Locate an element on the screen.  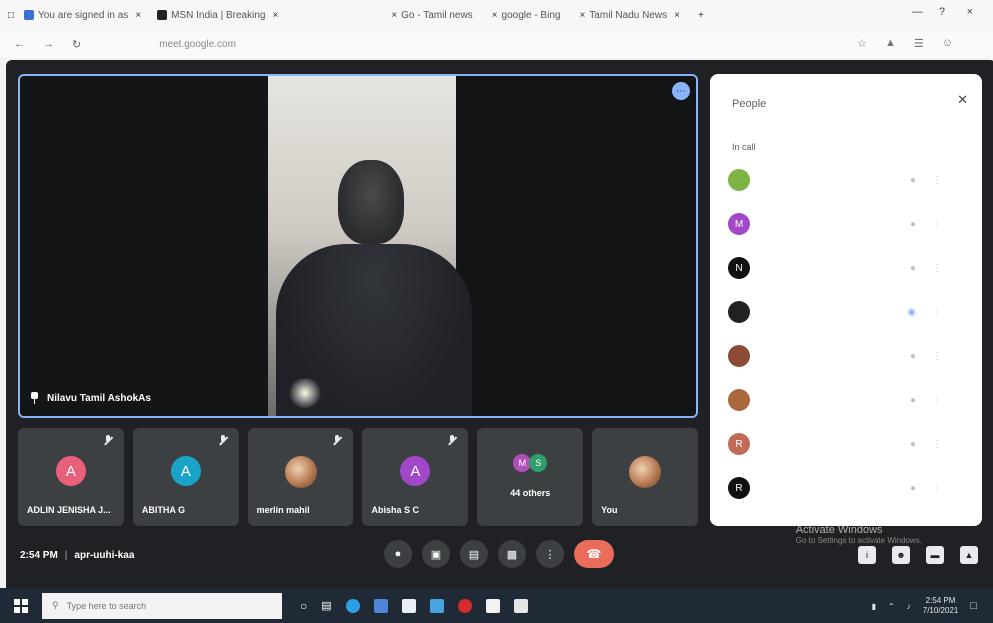
meeting-time: 2:54 PM is located at coordinates (39, 555).